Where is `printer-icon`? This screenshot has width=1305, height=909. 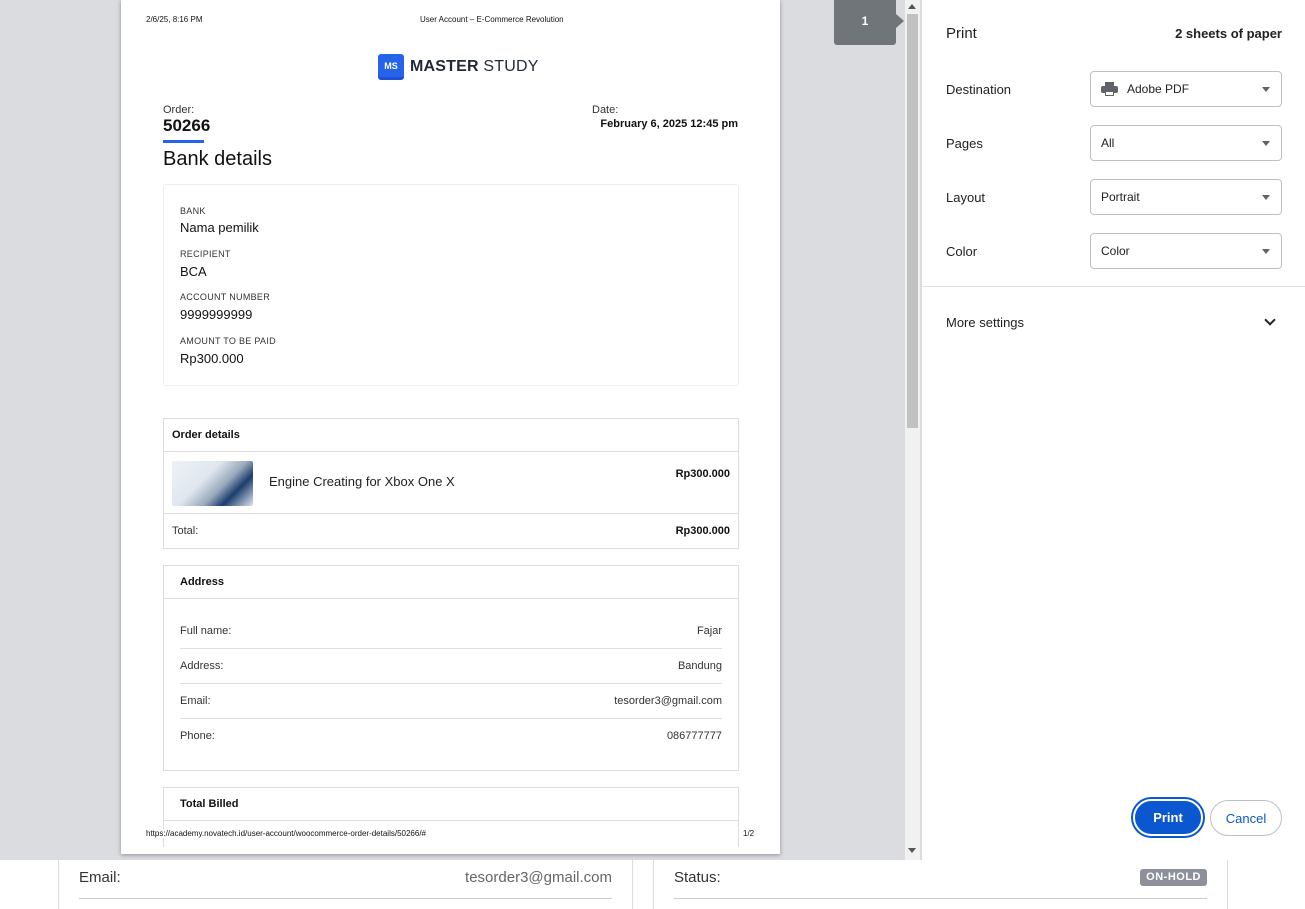
printer-icon is located at coordinates (1109, 89).